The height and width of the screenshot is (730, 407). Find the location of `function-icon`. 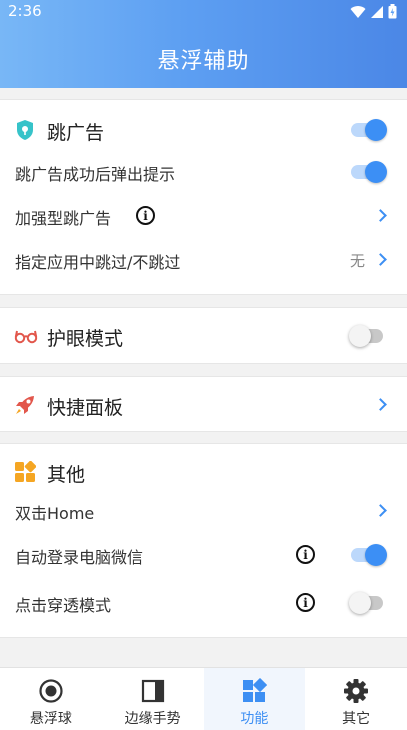

function-icon is located at coordinates (255, 690).